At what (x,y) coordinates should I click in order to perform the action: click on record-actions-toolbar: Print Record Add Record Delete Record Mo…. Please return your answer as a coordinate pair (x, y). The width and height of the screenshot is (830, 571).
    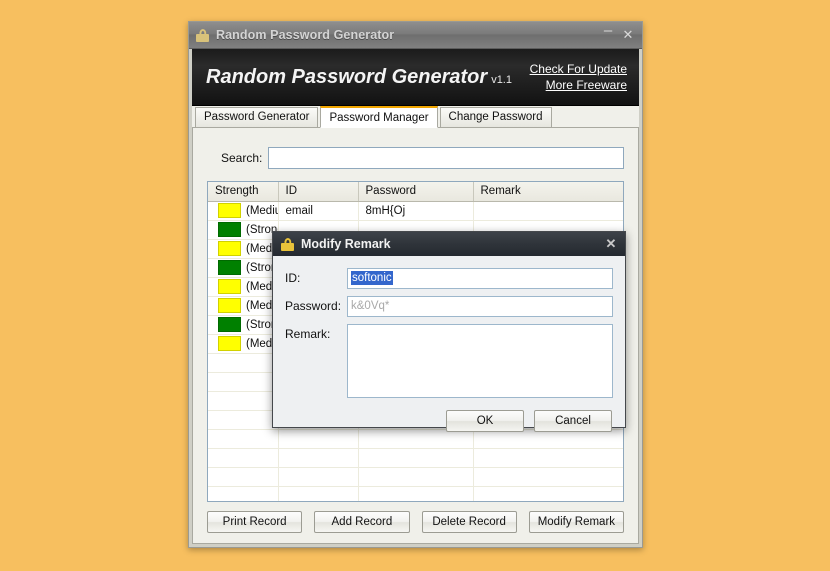
    Looking at the image, I should click on (415, 522).